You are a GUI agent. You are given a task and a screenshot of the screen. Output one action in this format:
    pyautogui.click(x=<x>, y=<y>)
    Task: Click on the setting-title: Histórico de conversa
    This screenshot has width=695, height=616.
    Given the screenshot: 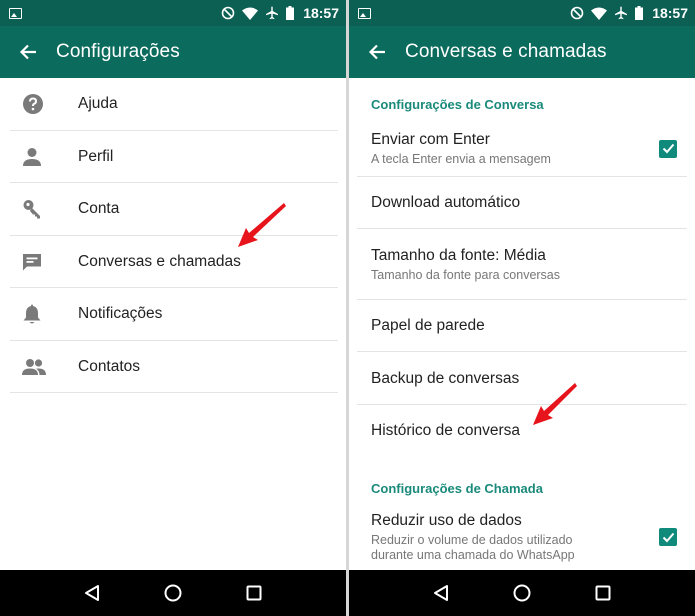 What is the action you would take?
    pyautogui.click(x=446, y=430)
    